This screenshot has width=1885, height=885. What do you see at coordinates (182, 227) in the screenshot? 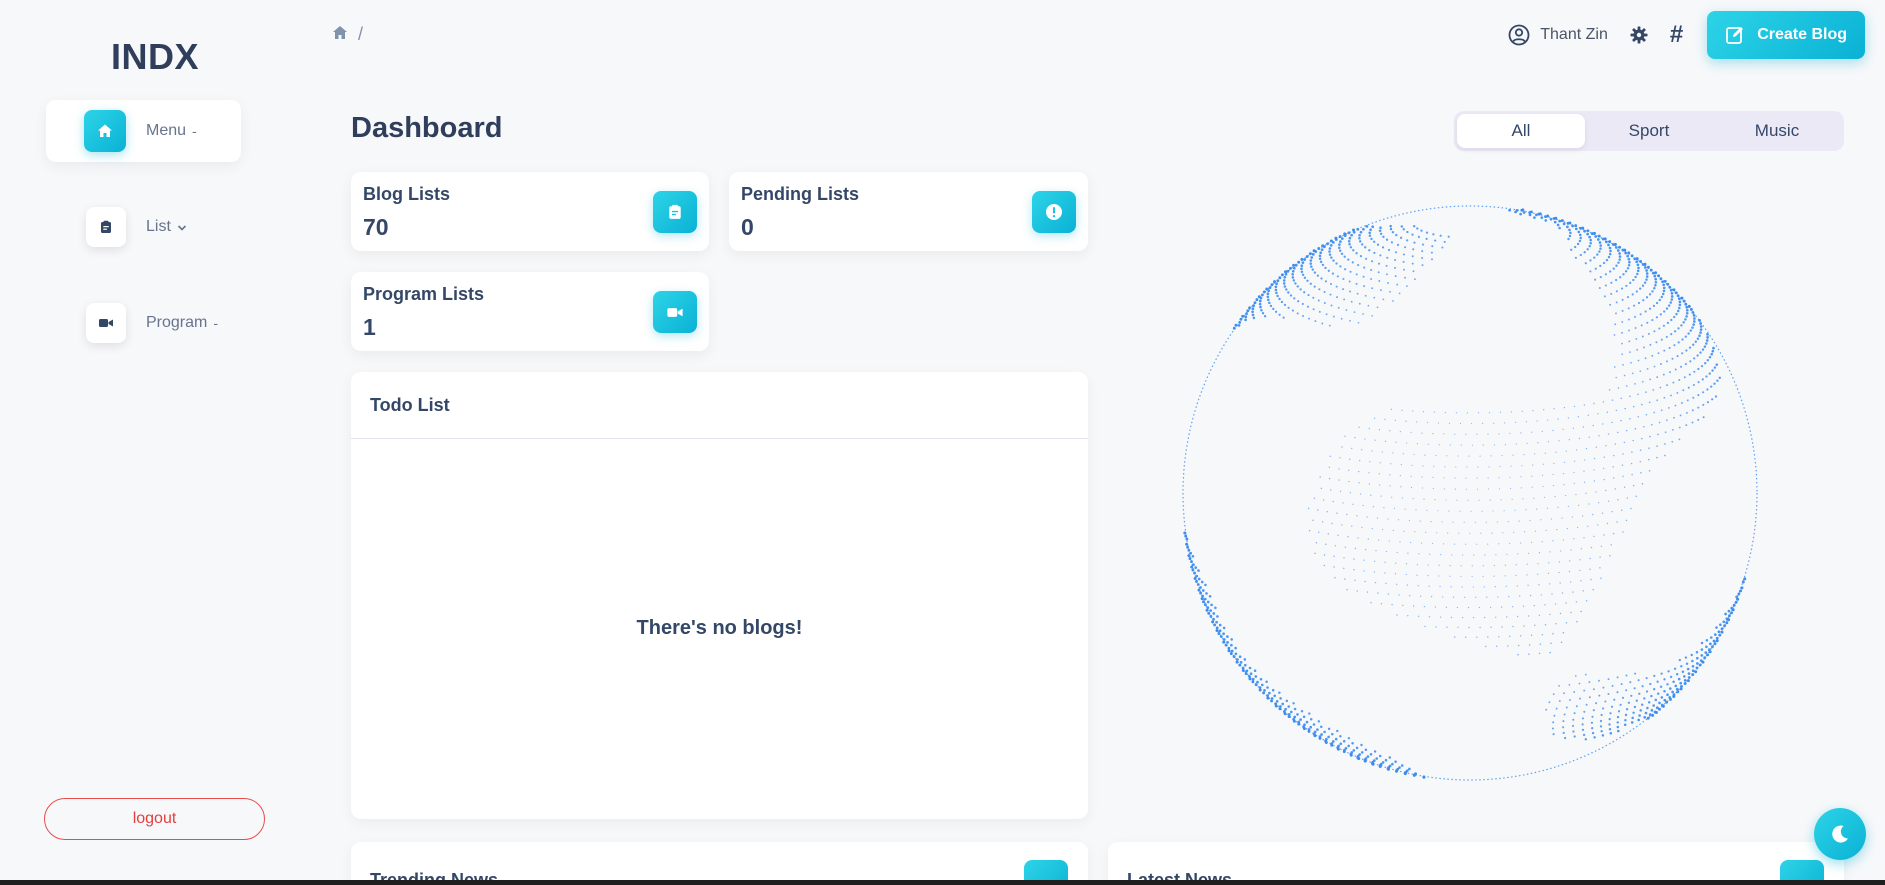
I see `chevron-down-icon` at bounding box center [182, 227].